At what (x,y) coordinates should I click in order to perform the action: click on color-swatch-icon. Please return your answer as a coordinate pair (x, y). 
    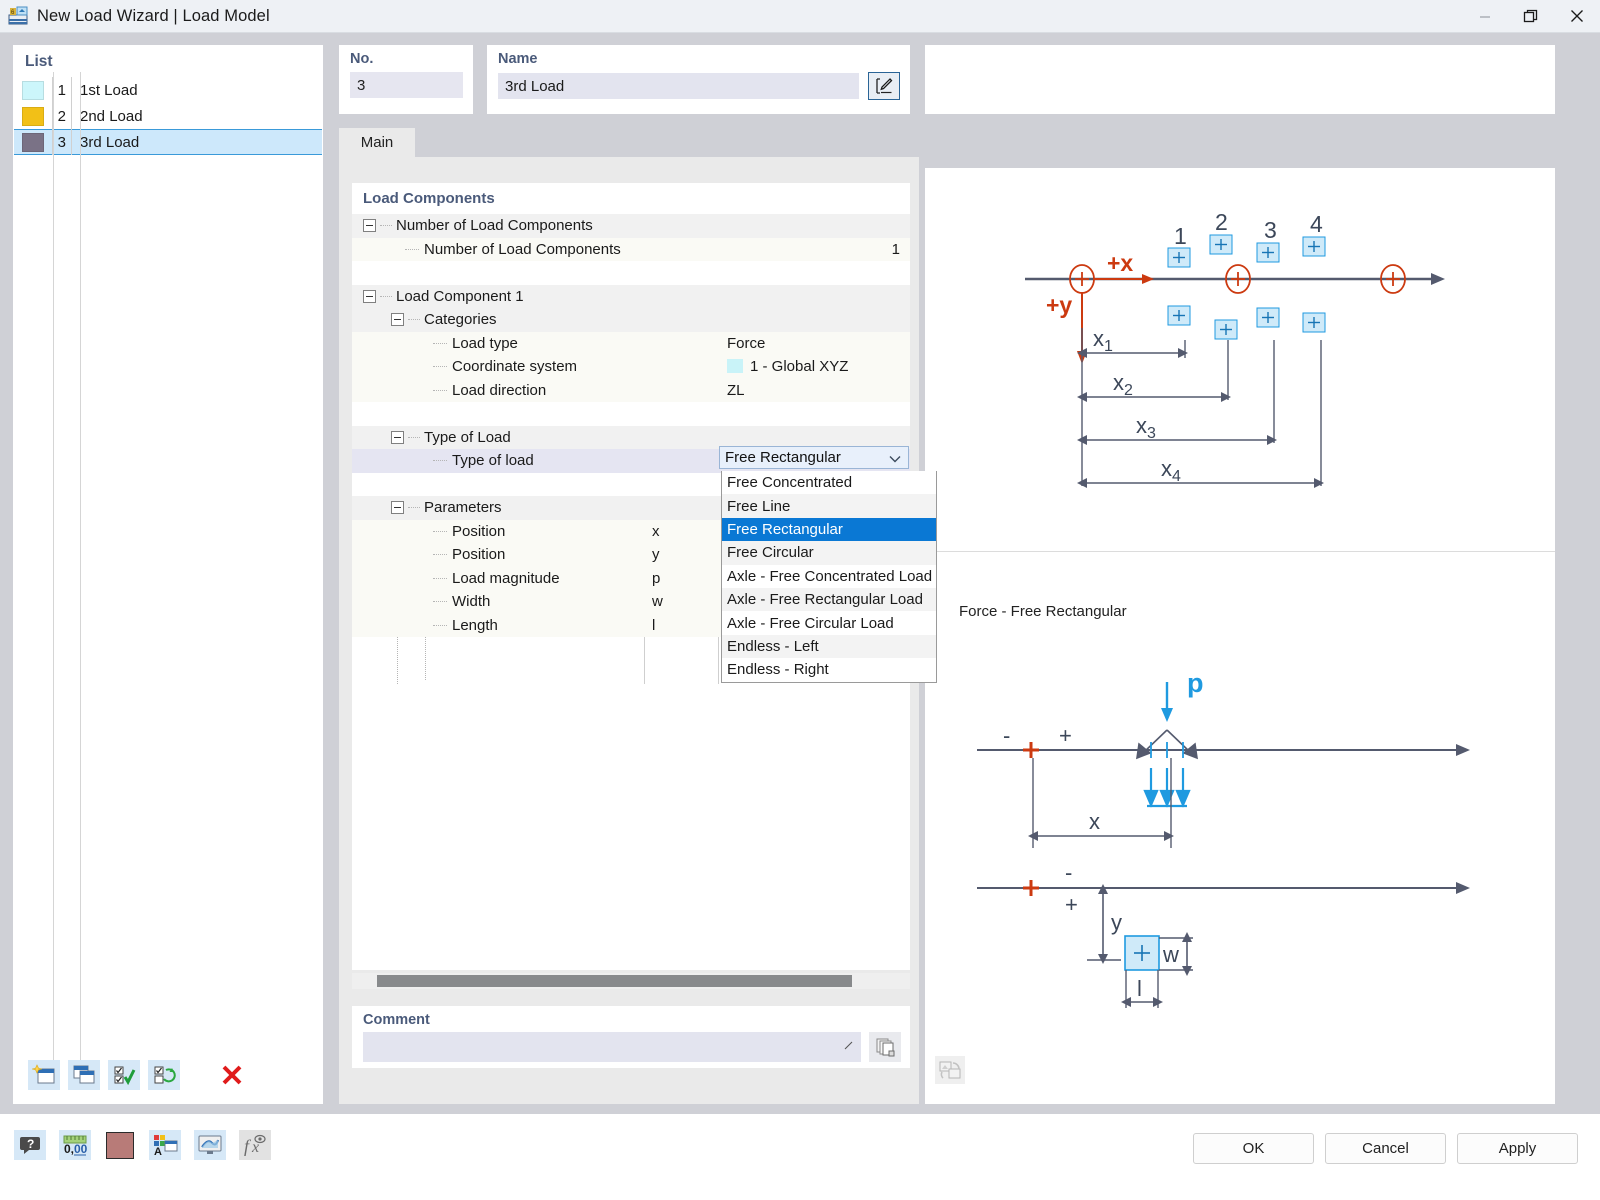
    Looking at the image, I should click on (120, 1145).